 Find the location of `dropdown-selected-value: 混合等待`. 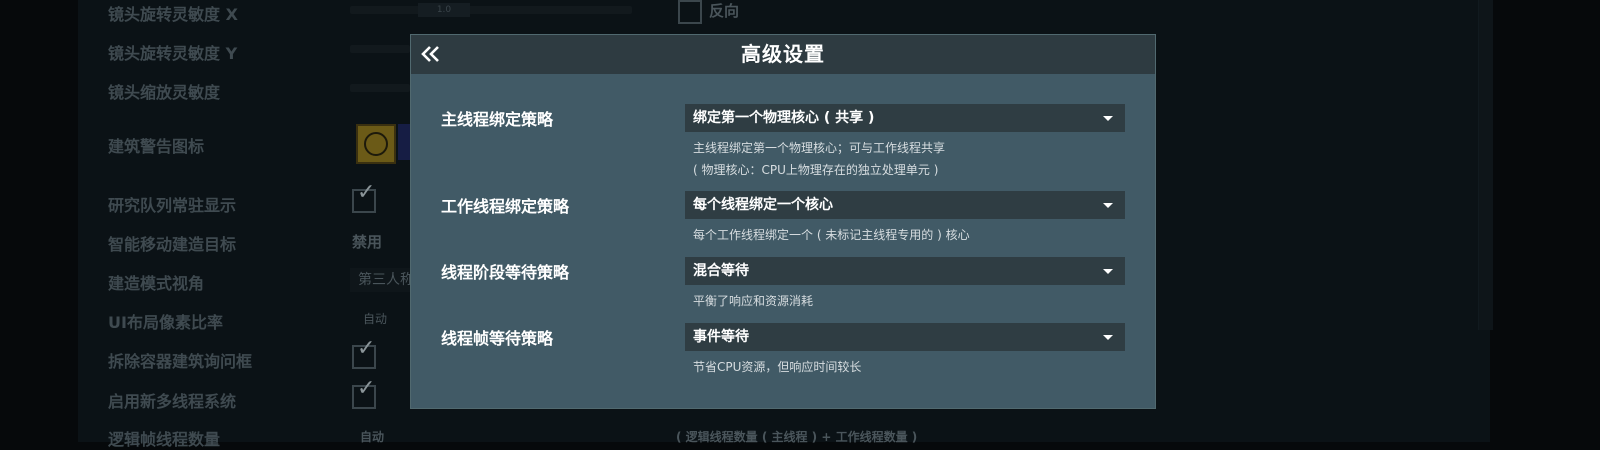

dropdown-selected-value: 混合等待 is located at coordinates (721, 271).